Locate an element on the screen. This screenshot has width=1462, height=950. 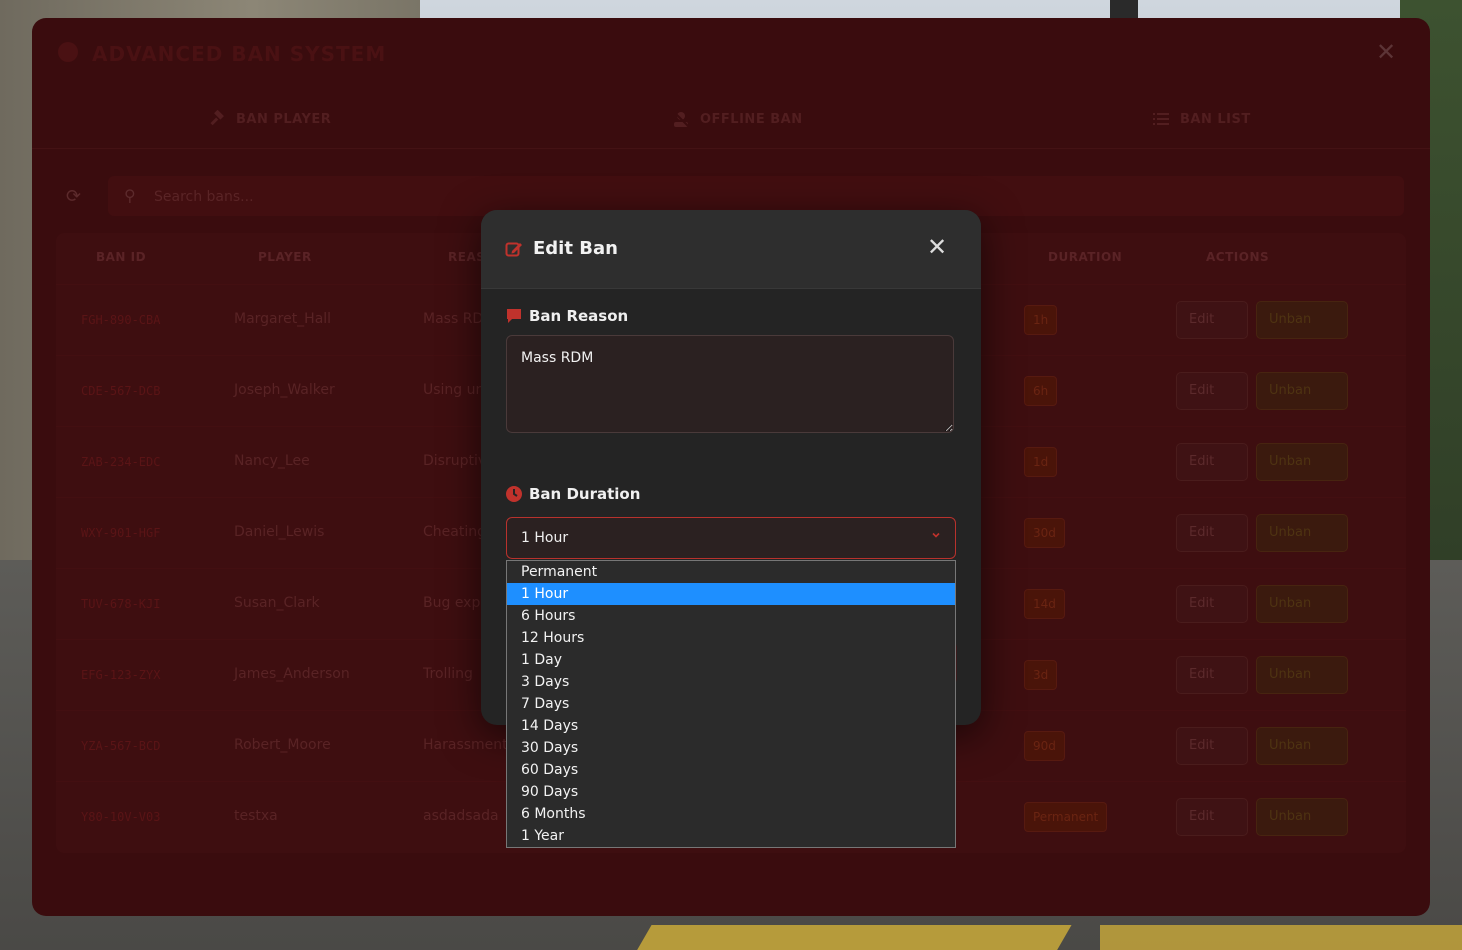
dropdown-option: 6 Hours is located at coordinates (731, 616).